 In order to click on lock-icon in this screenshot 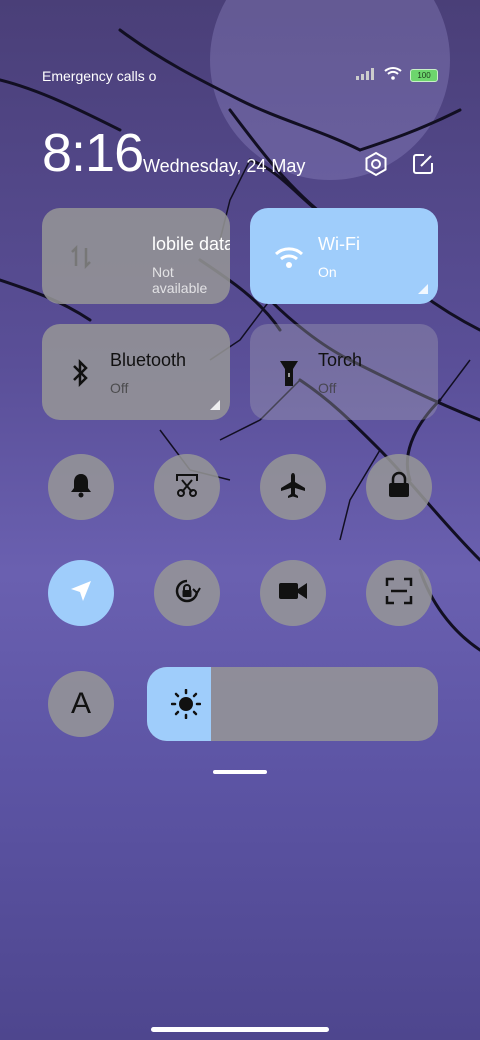, I will do `click(399, 487)`.